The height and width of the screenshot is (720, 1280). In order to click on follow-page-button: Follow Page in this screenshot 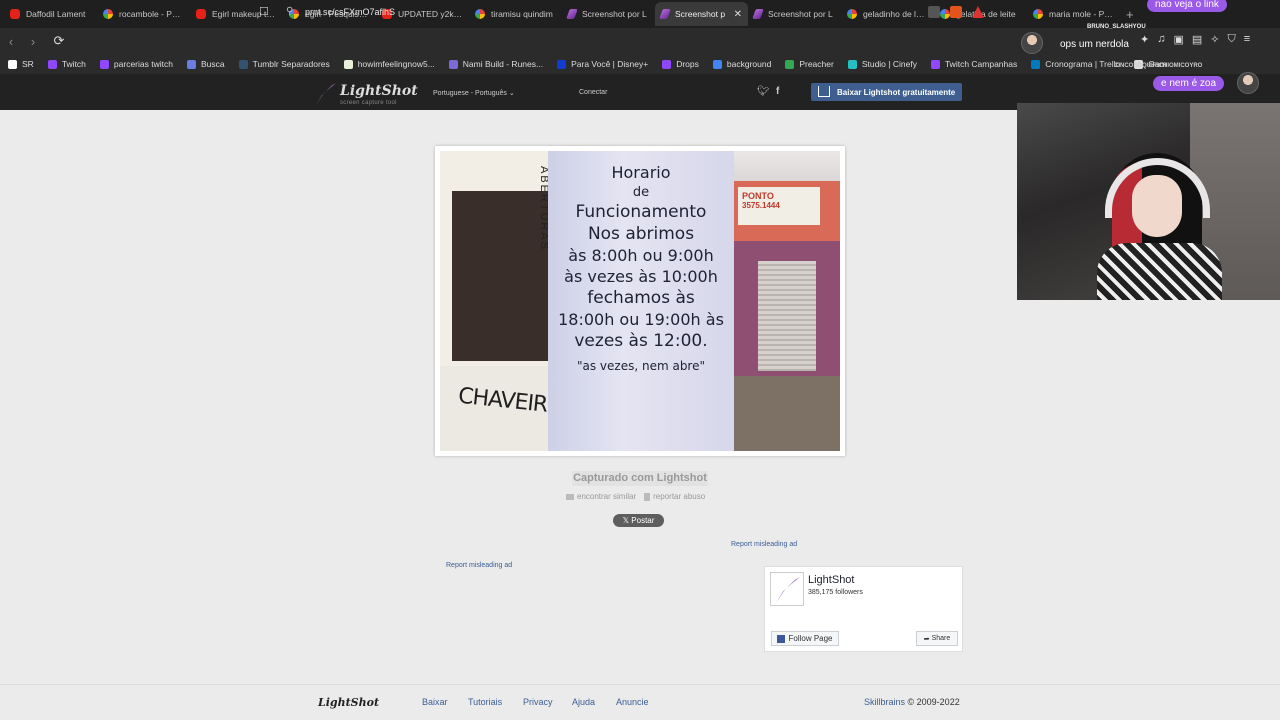, I will do `click(805, 638)`.